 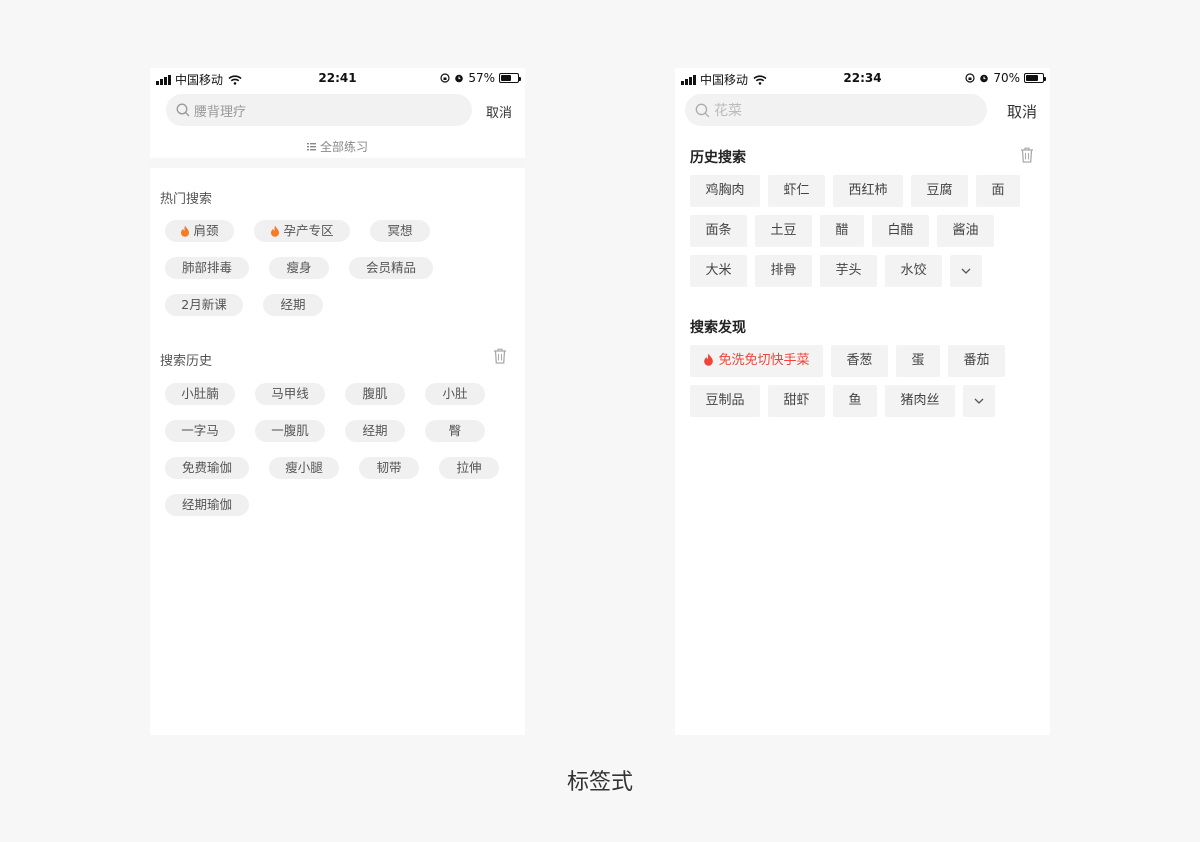 What do you see at coordinates (304, 468) in the screenshot?
I see `history-tag: 瘦小腿` at bounding box center [304, 468].